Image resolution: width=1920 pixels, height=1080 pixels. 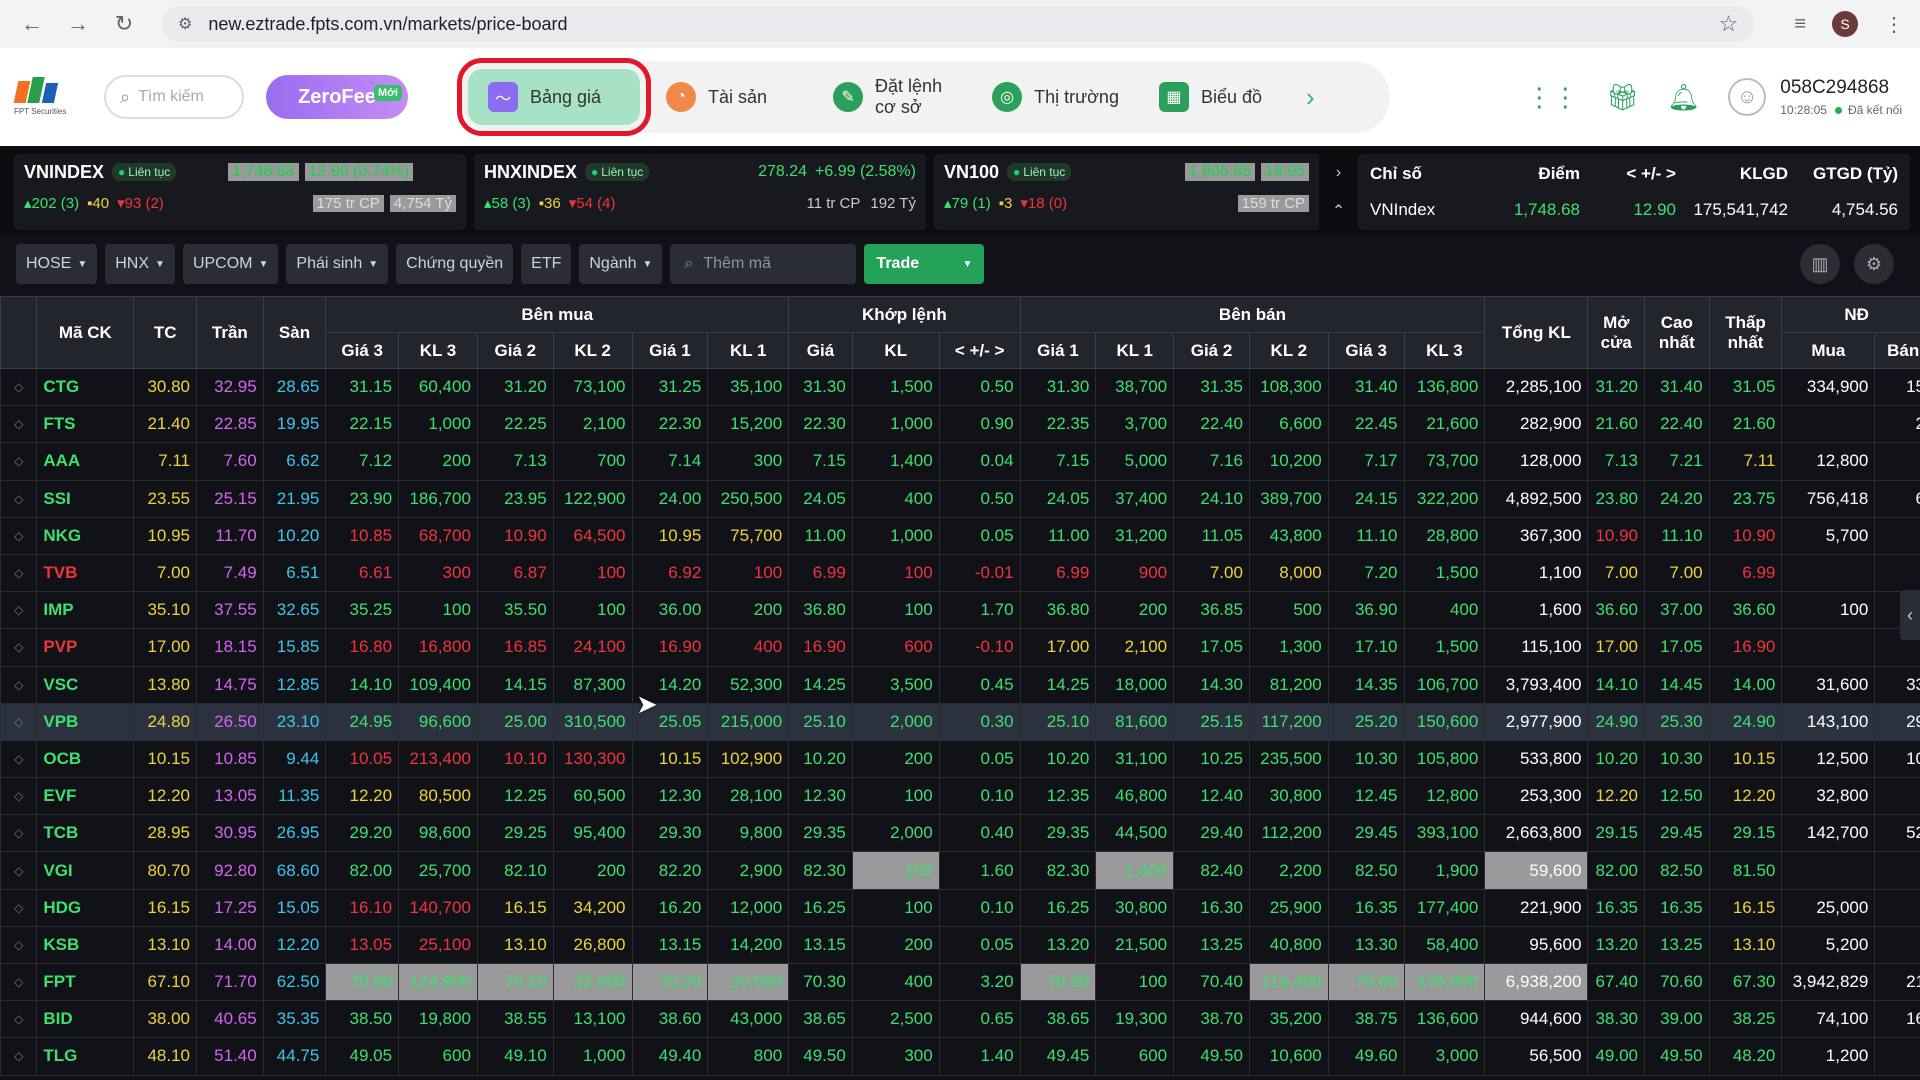 I want to click on cell-sym: TCB, so click(x=85, y=833).